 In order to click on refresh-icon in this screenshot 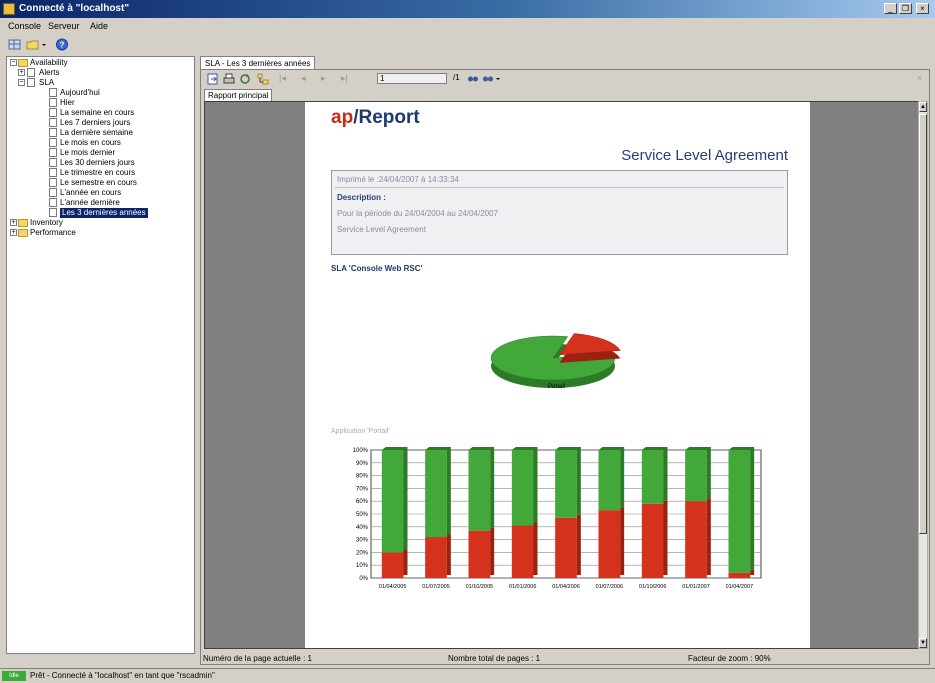, I will do `click(245, 80)`.